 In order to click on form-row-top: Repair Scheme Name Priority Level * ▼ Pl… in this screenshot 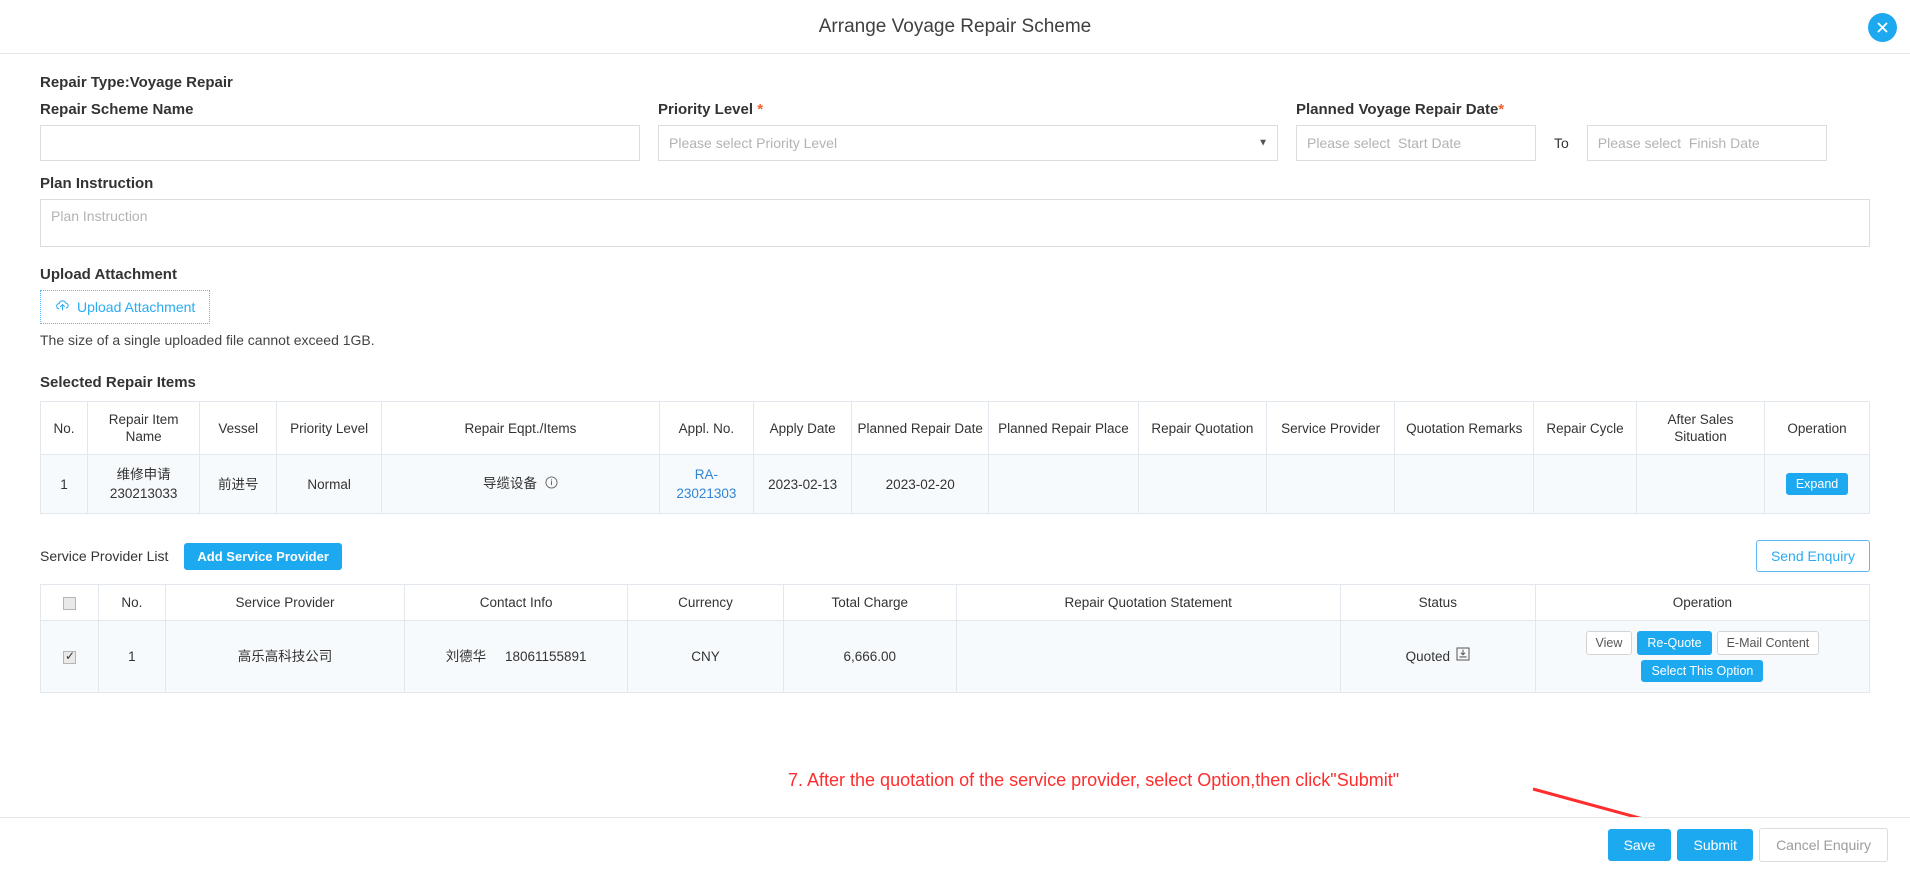, I will do `click(955, 131)`.